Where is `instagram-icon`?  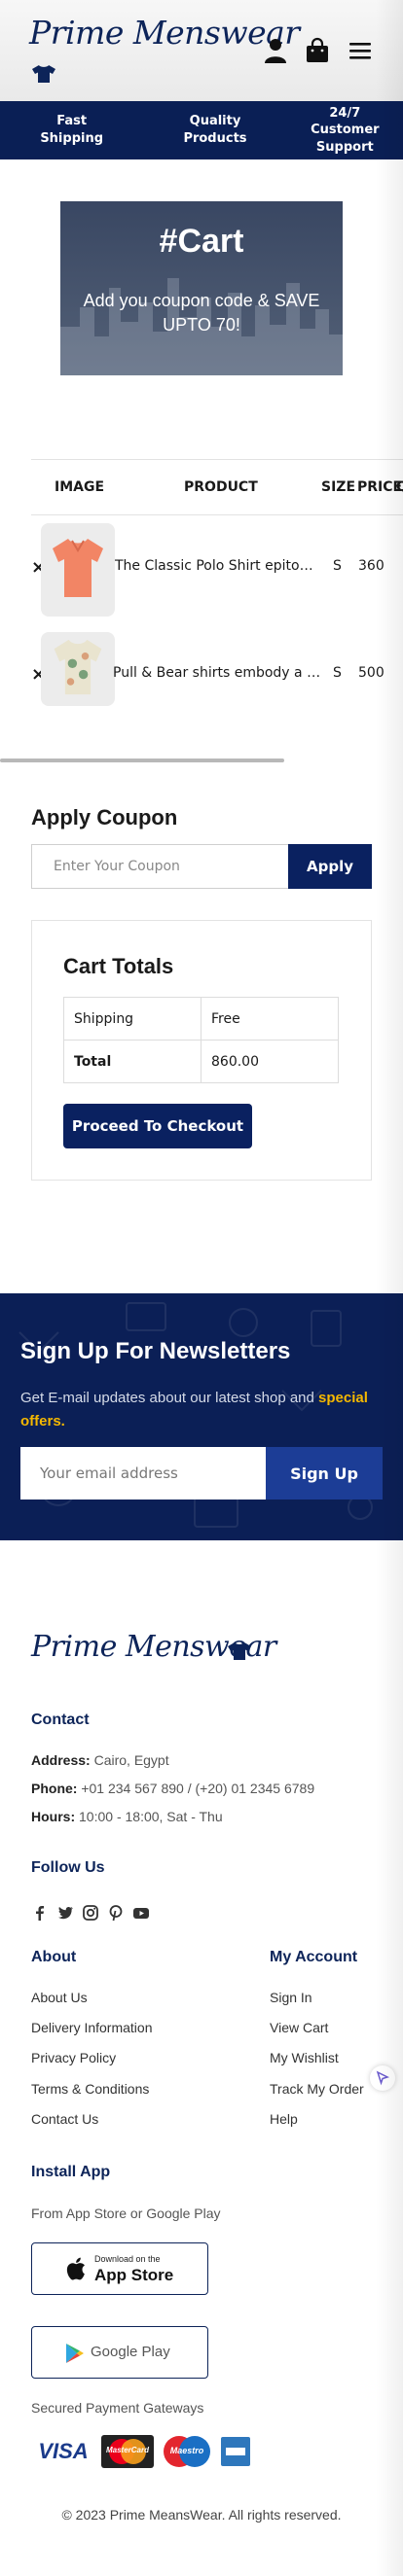 instagram-icon is located at coordinates (90, 1913).